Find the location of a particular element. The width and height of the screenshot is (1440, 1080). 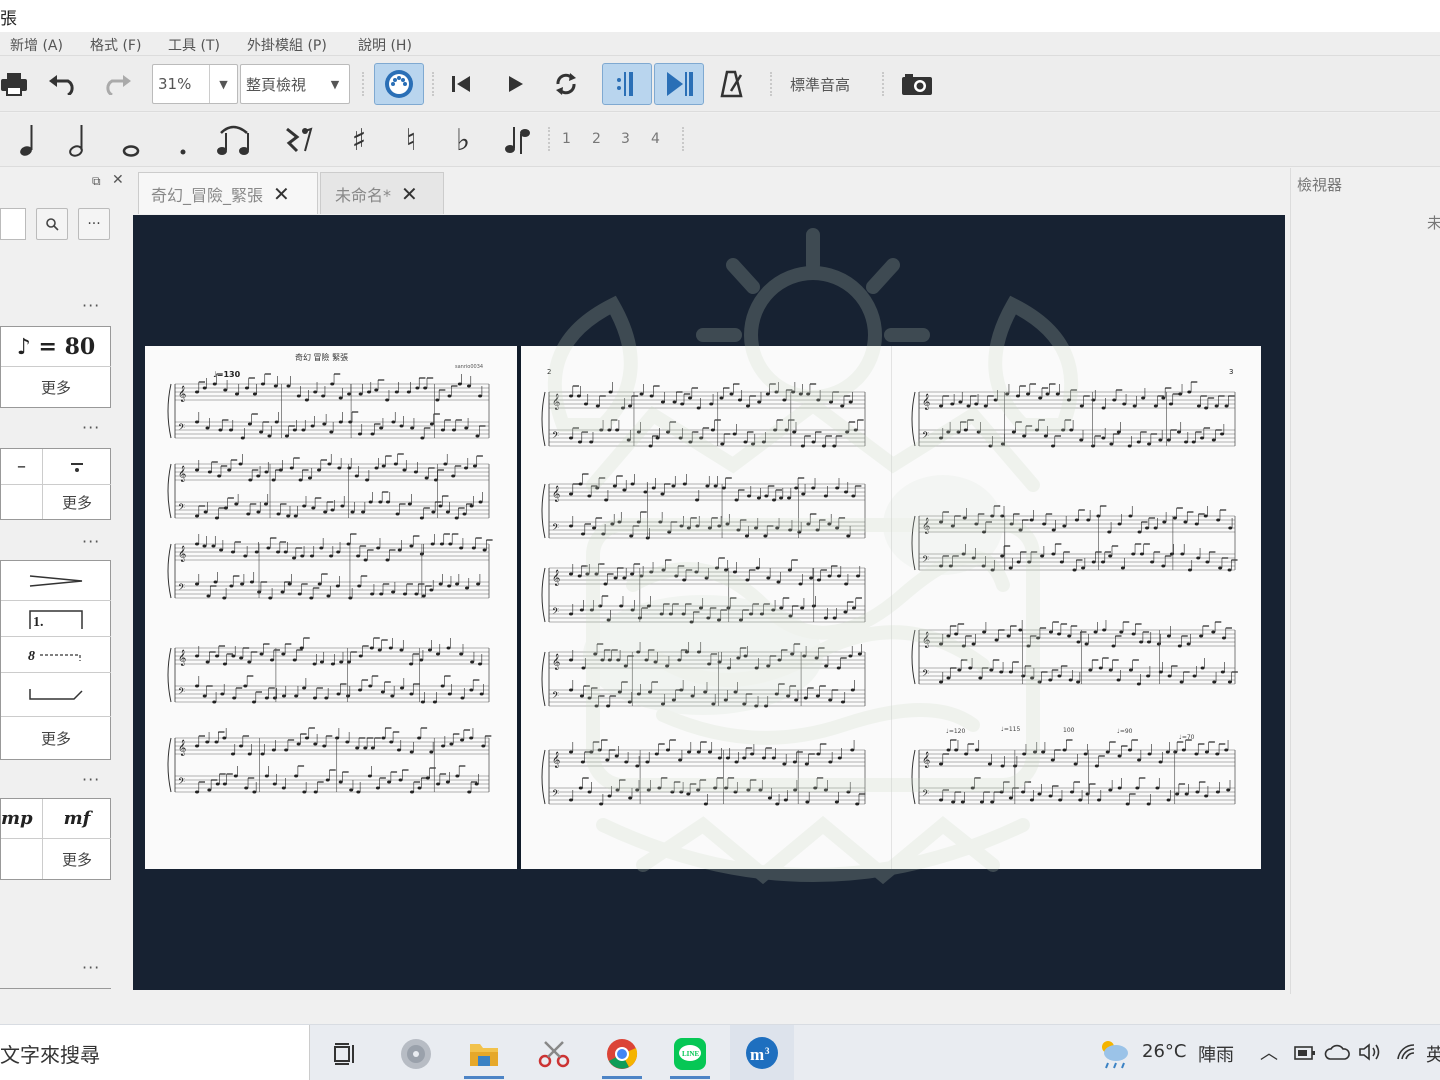

menu-tools: 工具 (T) is located at coordinates (194, 45).